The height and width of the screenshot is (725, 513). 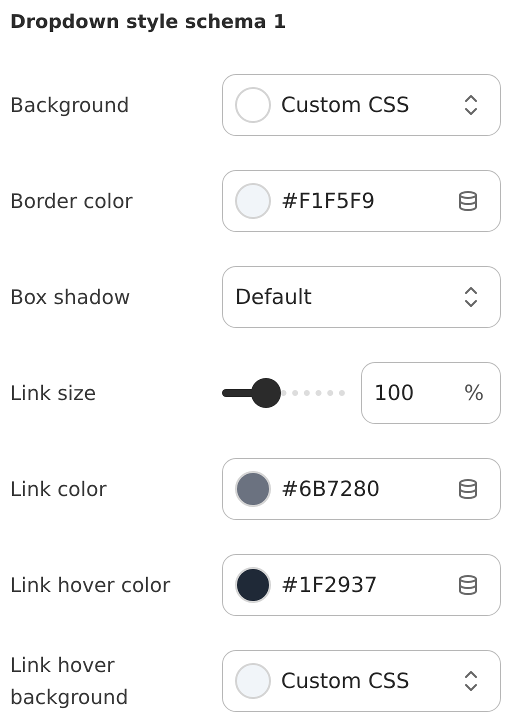 What do you see at coordinates (70, 105) in the screenshot?
I see `field-label: Background` at bounding box center [70, 105].